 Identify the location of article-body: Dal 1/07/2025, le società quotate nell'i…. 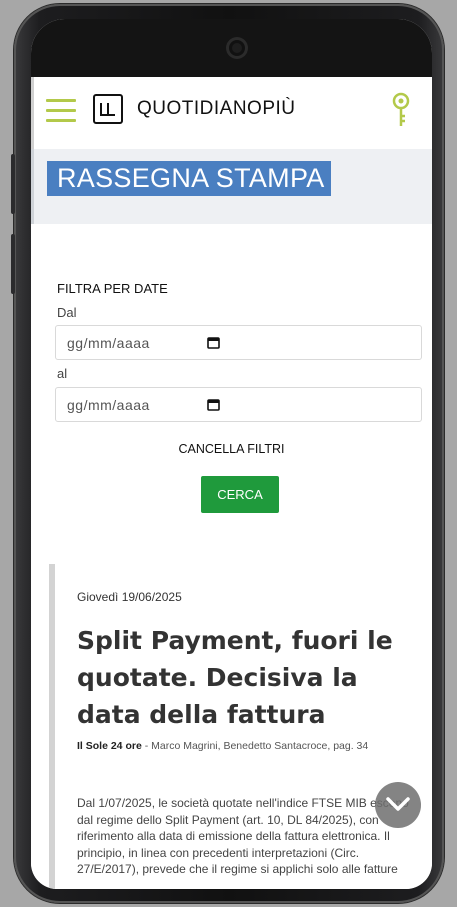
(243, 836).